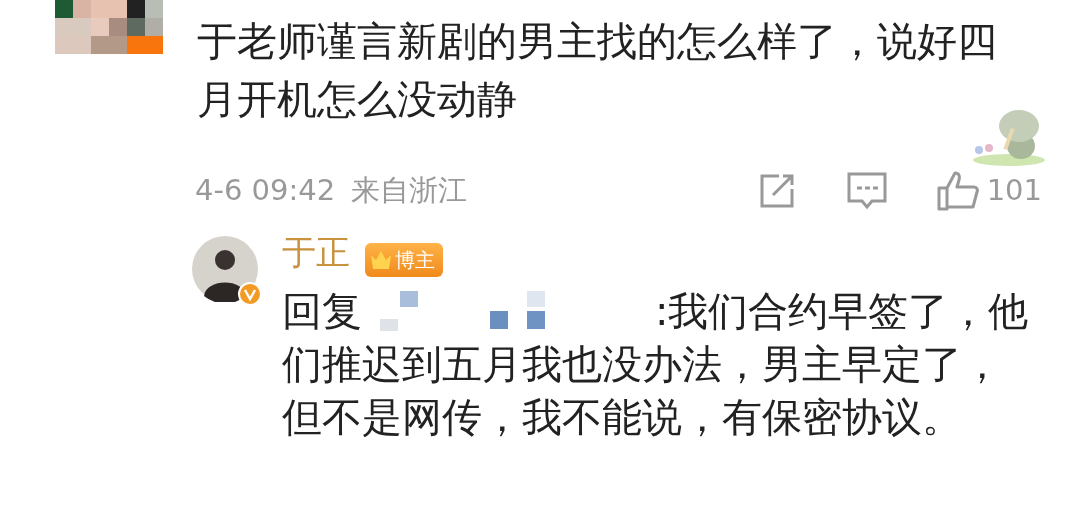 The height and width of the screenshot is (511, 1080). Describe the element at coordinates (357, 99) in the screenshot. I see `comment-text: 月开机怎么没动静` at that location.